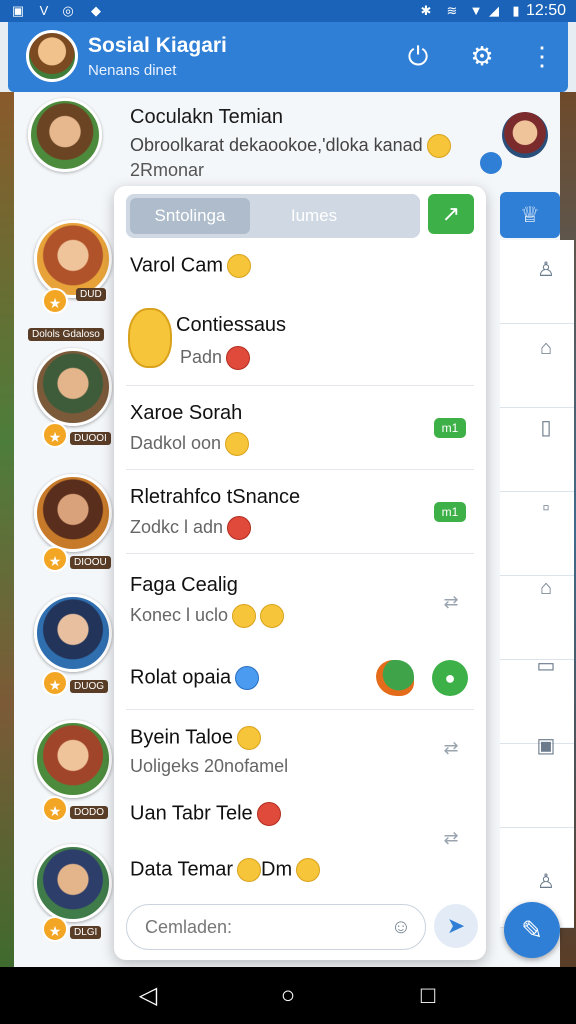 The image size is (576, 1024). I want to click on recents-icon: □, so click(428, 996).